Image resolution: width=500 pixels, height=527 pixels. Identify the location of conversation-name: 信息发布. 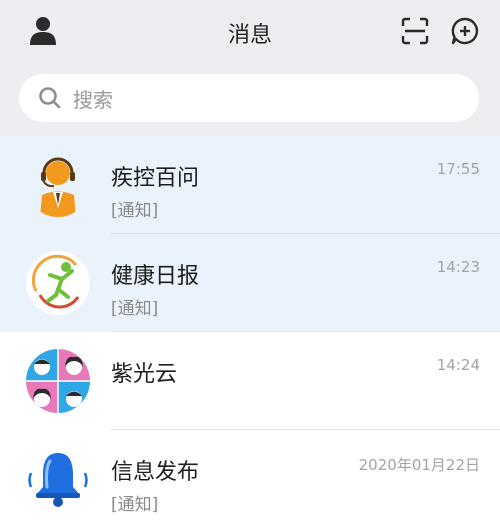
(155, 472).